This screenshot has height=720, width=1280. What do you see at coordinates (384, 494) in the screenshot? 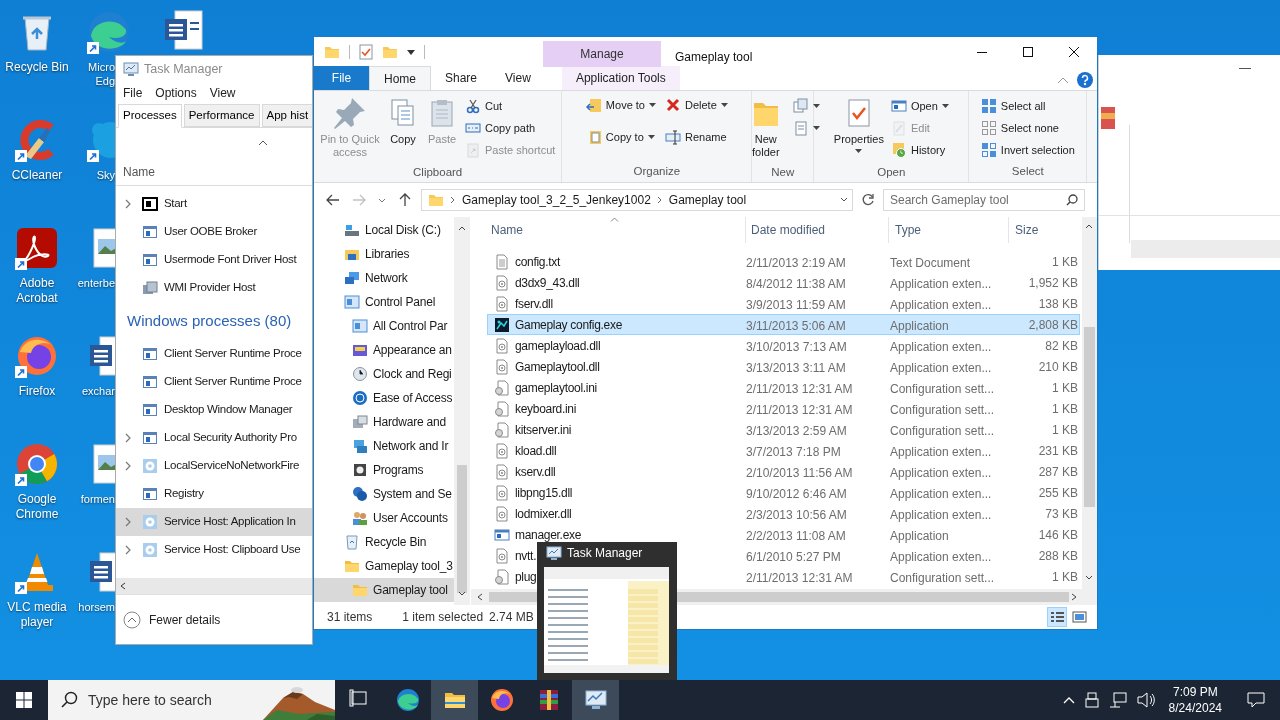
I see `nav-item: System and Se` at bounding box center [384, 494].